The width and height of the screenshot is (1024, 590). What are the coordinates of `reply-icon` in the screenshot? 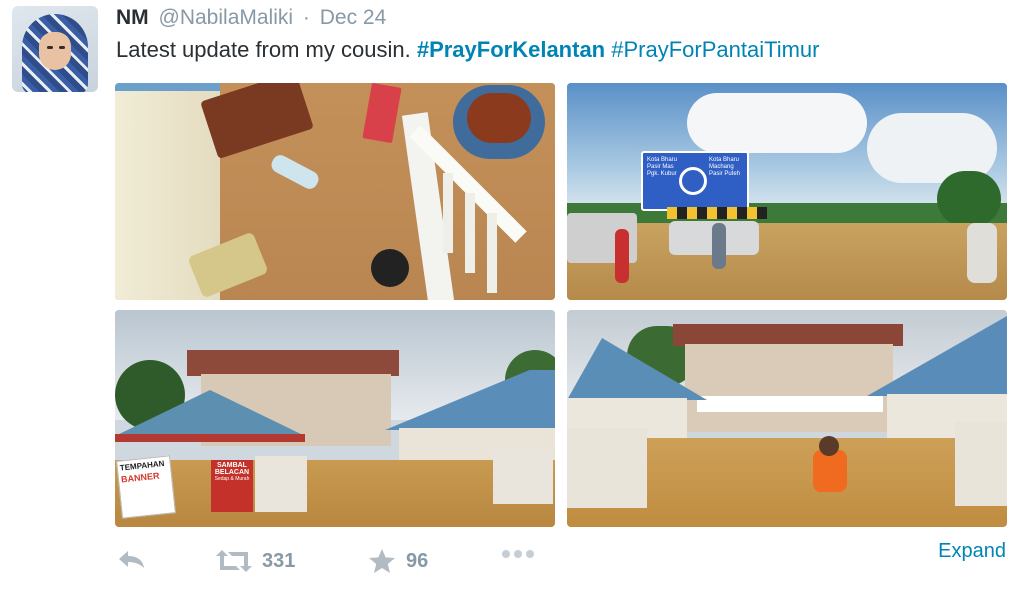 It's located at (131, 559).